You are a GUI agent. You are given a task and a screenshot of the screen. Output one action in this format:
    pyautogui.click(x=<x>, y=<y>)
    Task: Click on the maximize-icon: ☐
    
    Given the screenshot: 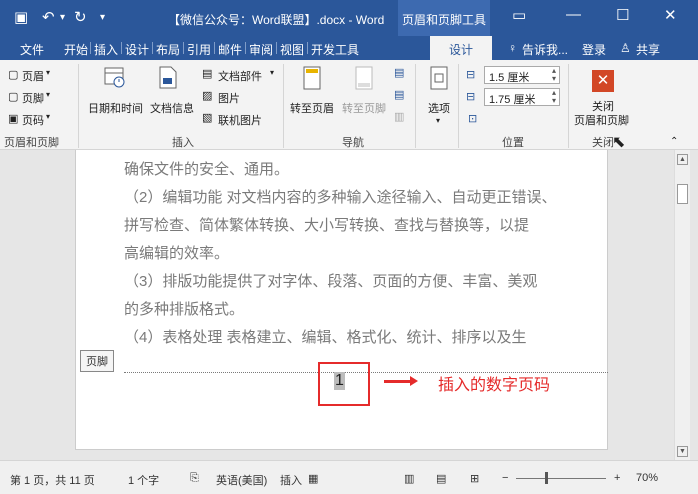 What is the action you would take?
    pyautogui.click(x=622, y=15)
    